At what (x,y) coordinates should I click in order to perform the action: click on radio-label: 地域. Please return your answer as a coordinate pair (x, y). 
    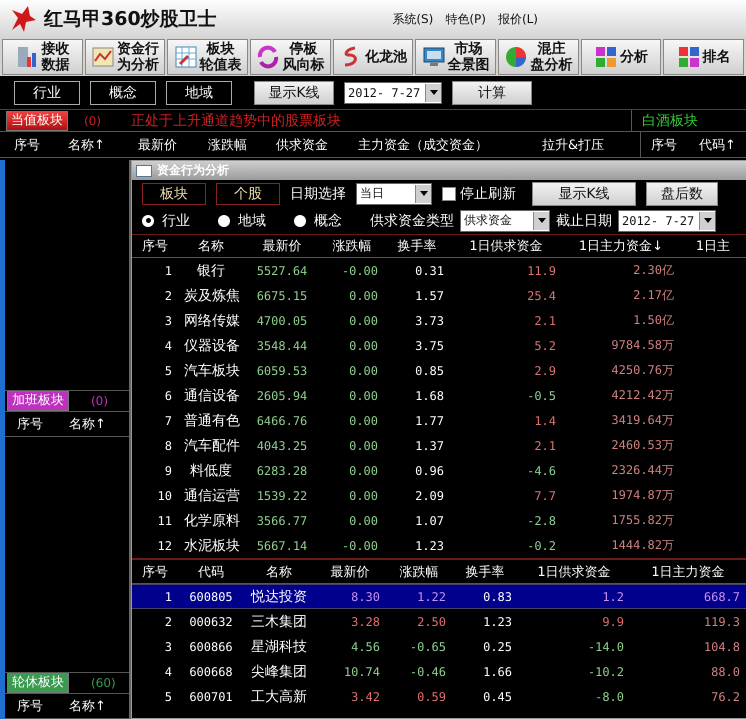
    Looking at the image, I should click on (252, 221).